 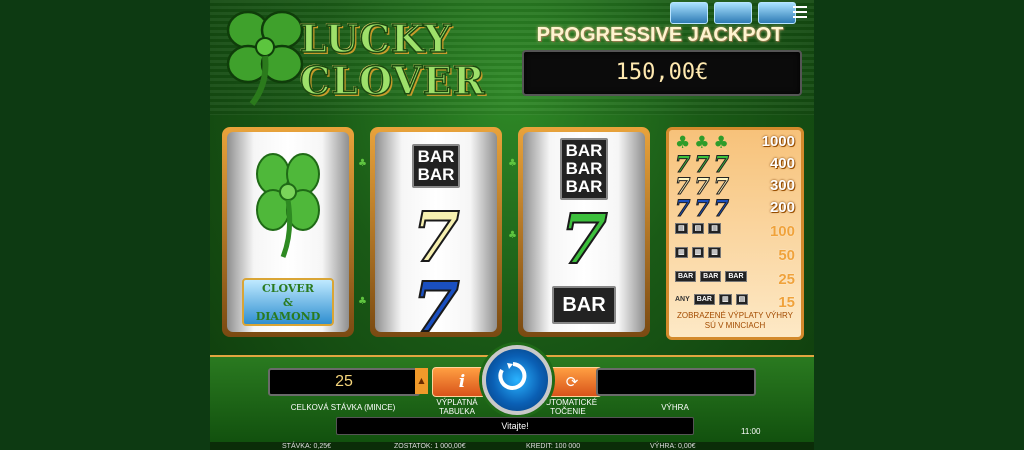 I want to click on reel-1-strip: CLOVER & DIAMOND, so click(x=288, y=232).